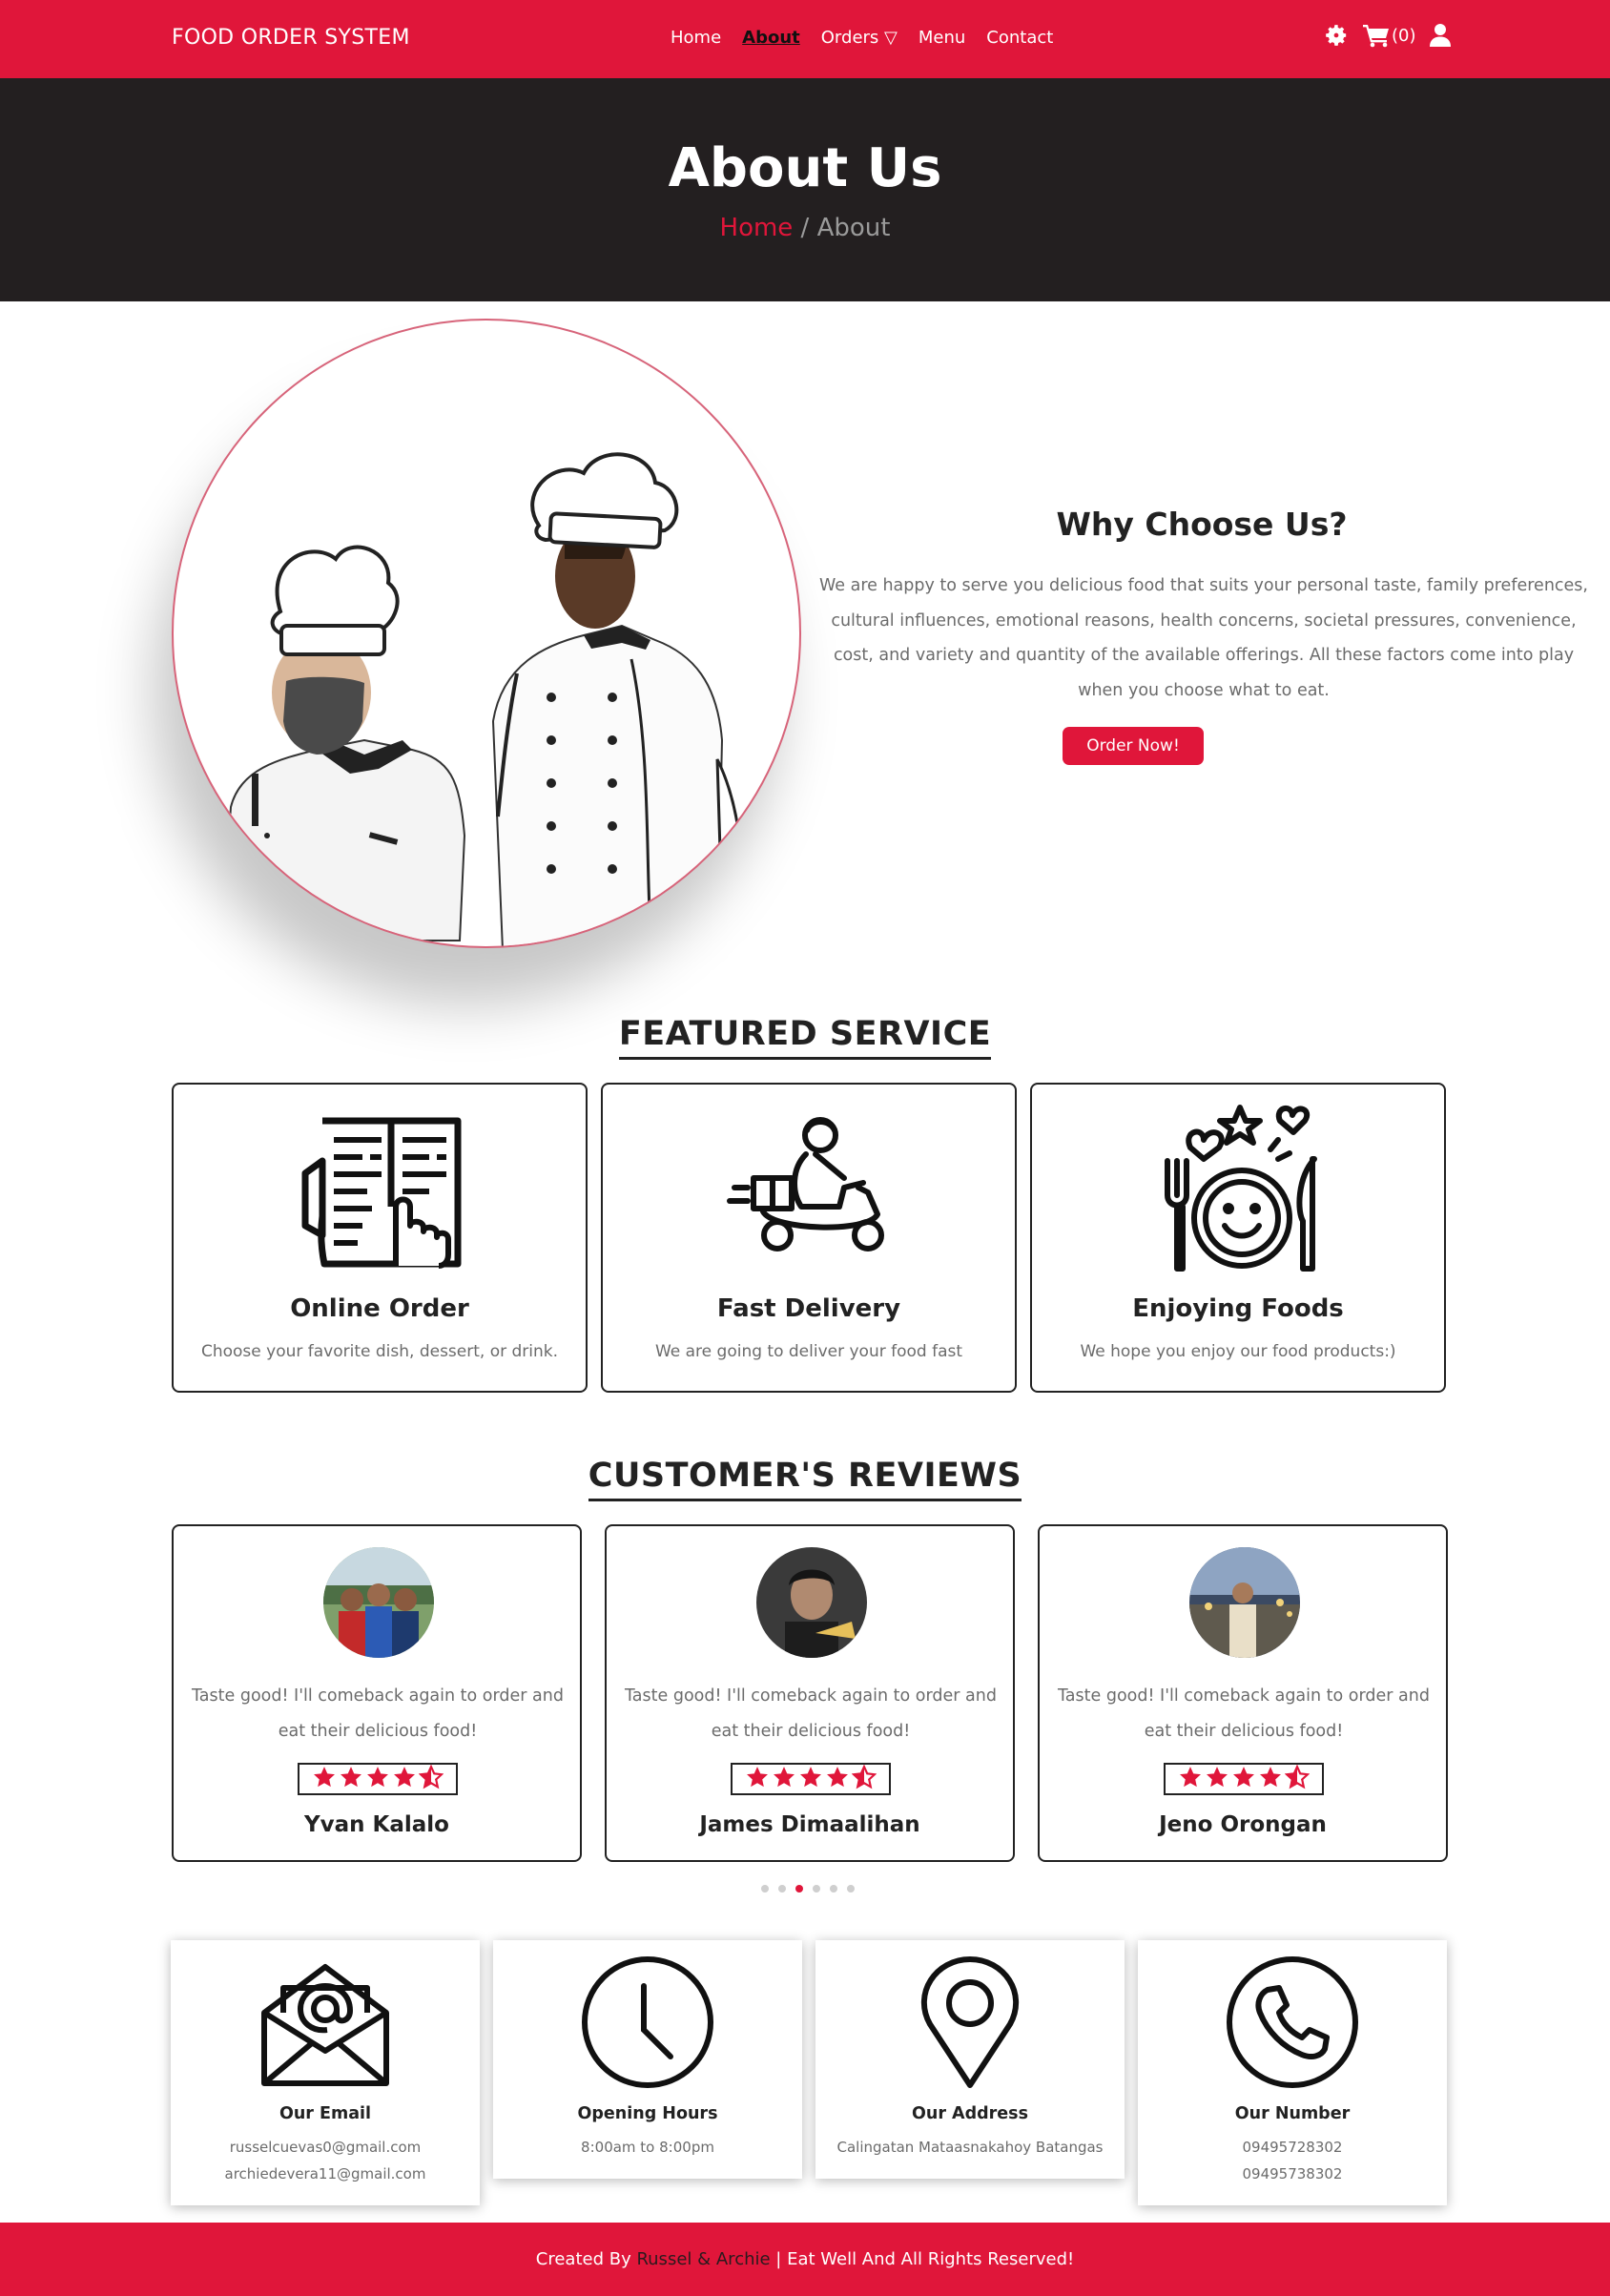 This screenshot has height=2296, width=1610. What do you see at coordinates (808, 1889) in the screenshot?
I see `carousel-pagination` at bounding box center [808, 1889].